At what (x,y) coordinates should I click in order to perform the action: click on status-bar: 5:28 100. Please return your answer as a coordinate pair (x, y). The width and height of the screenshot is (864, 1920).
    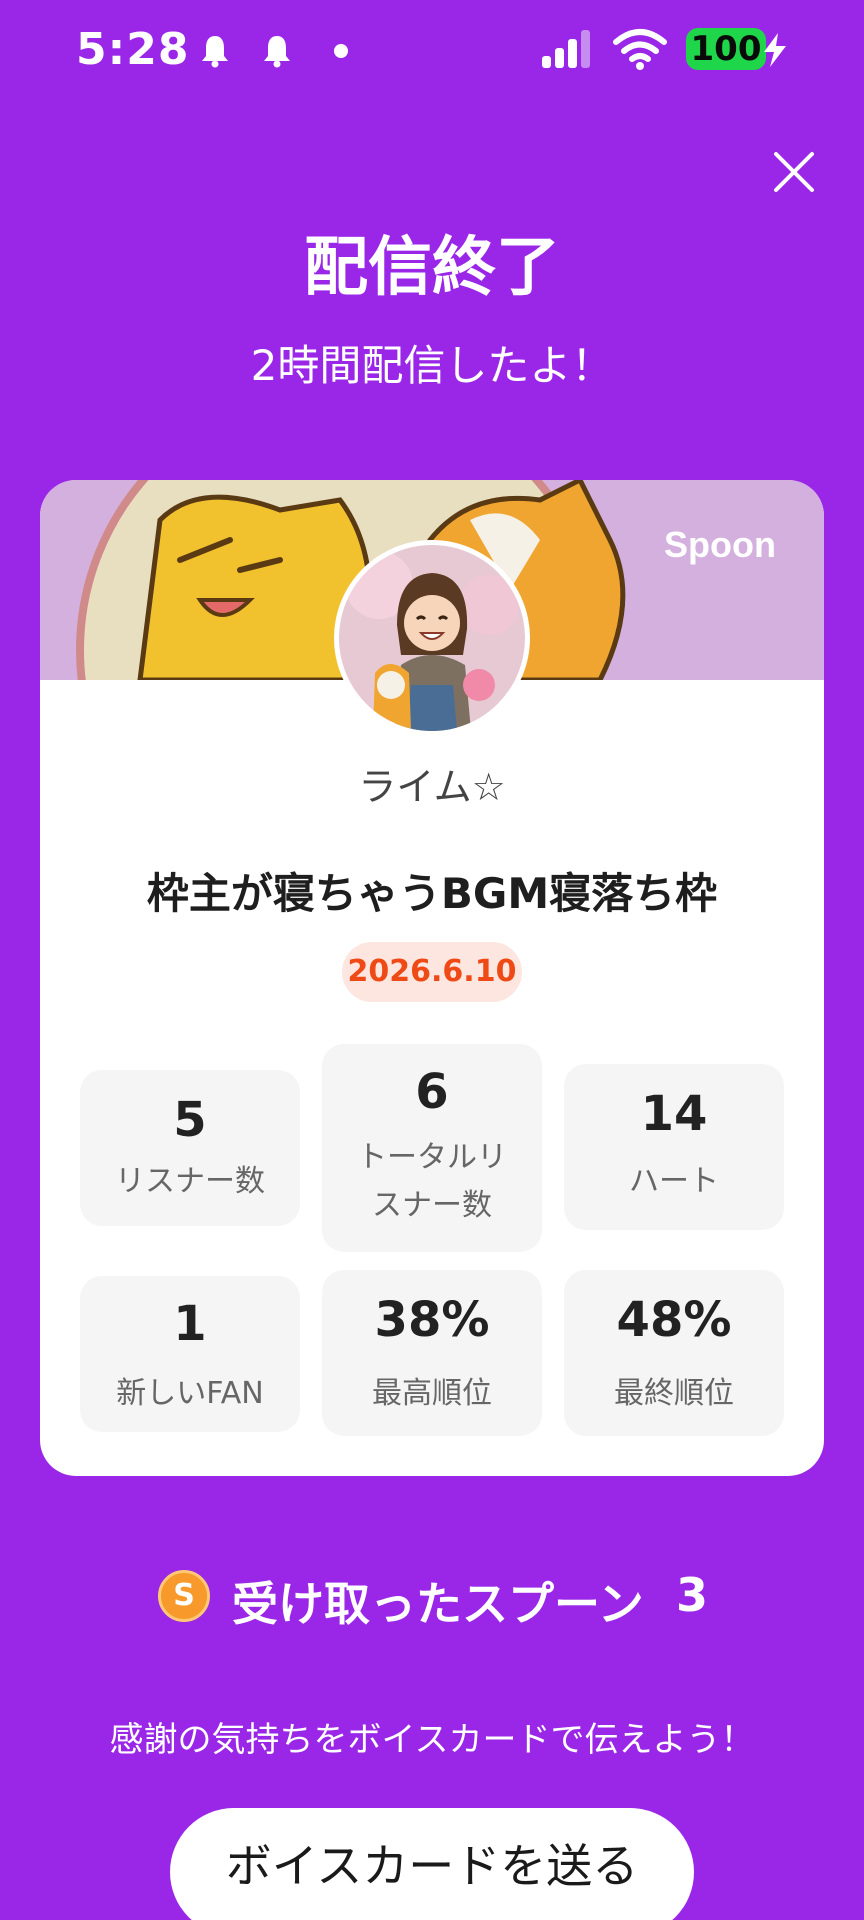
    Looking at the image, I should click on (432, 50).